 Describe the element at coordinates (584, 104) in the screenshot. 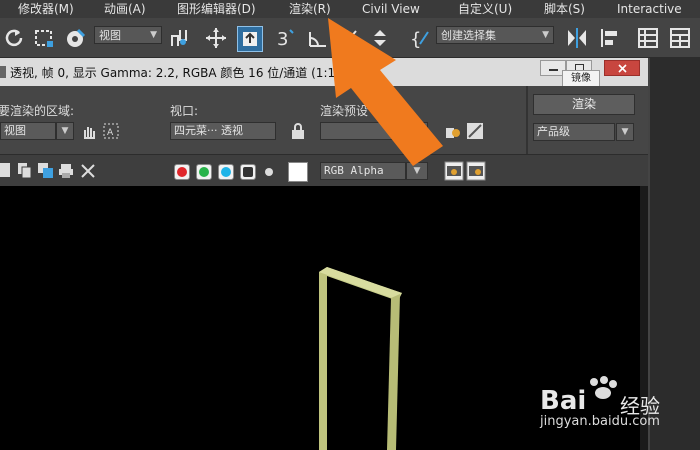

I see `render-button: 渲染` at that location.